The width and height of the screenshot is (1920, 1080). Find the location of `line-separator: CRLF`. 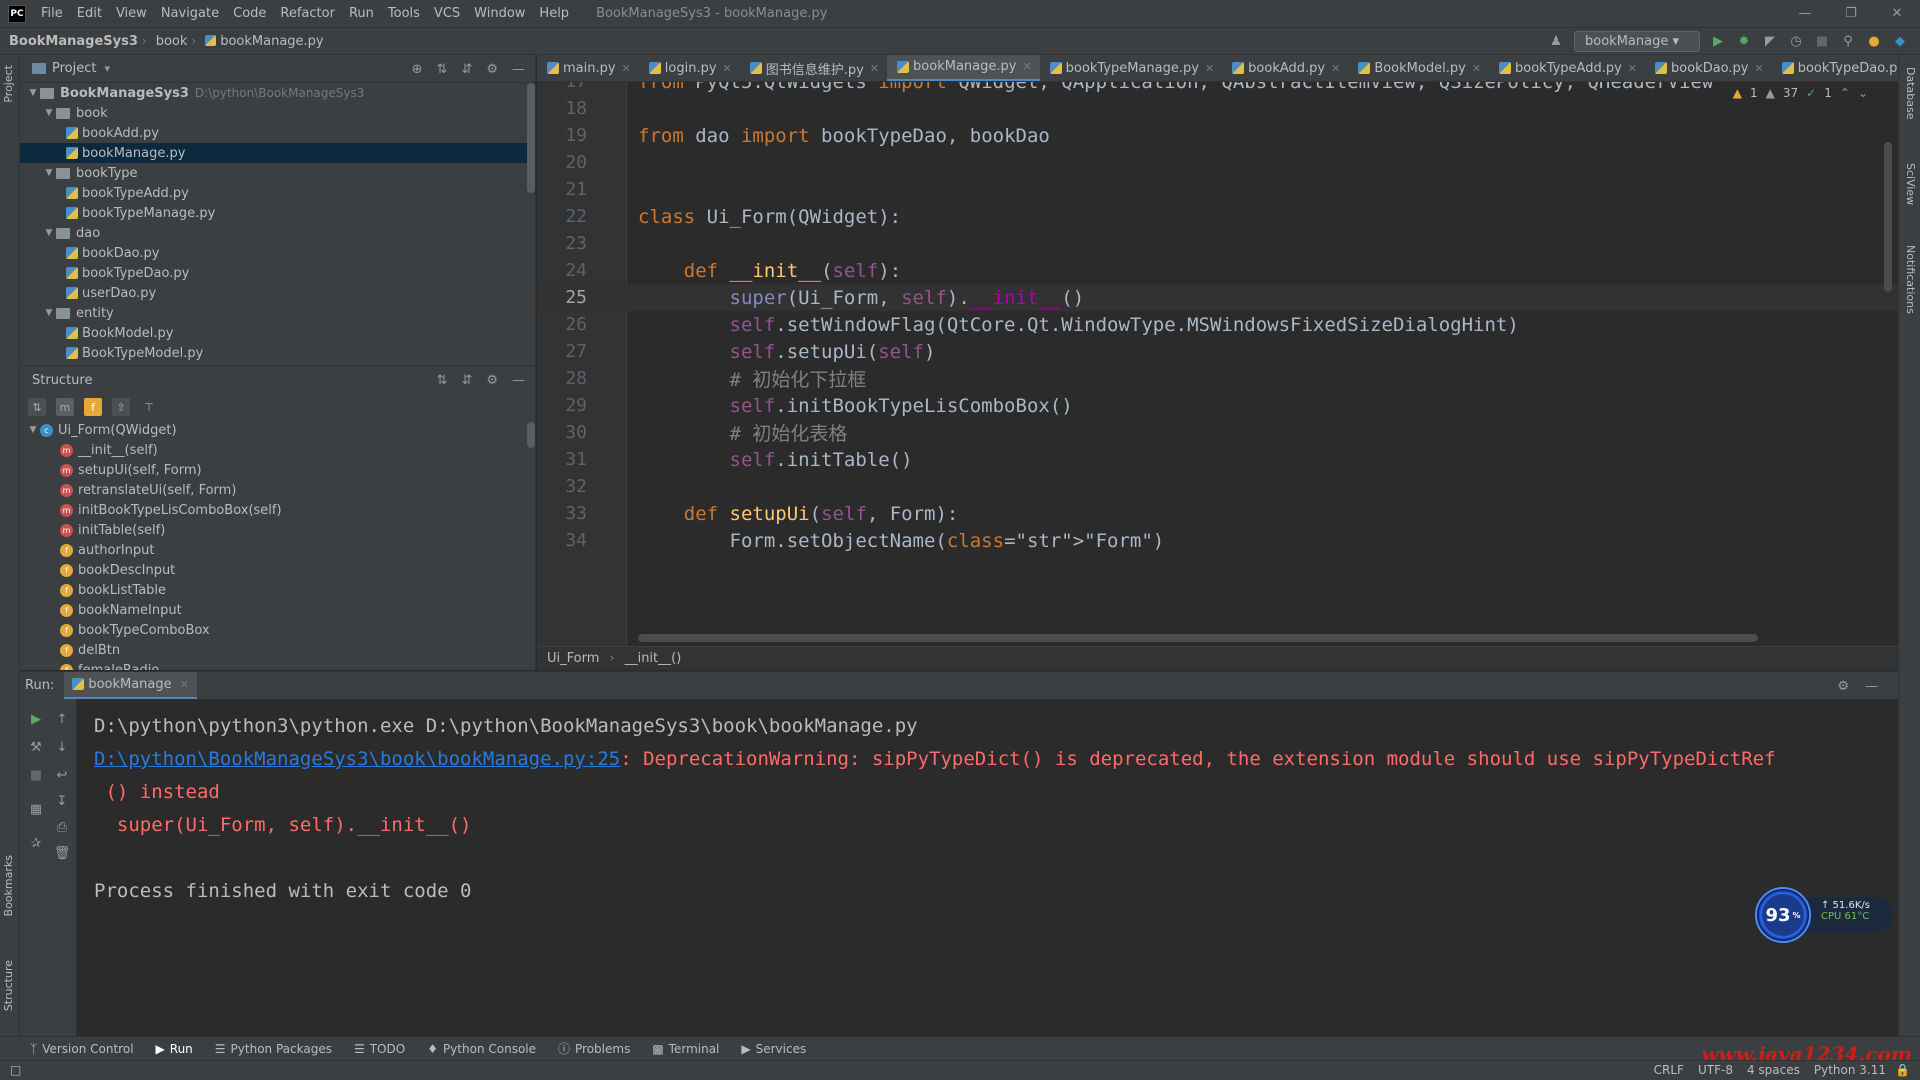

line-separator: CRLF is located at coordinates (1669, 1070).